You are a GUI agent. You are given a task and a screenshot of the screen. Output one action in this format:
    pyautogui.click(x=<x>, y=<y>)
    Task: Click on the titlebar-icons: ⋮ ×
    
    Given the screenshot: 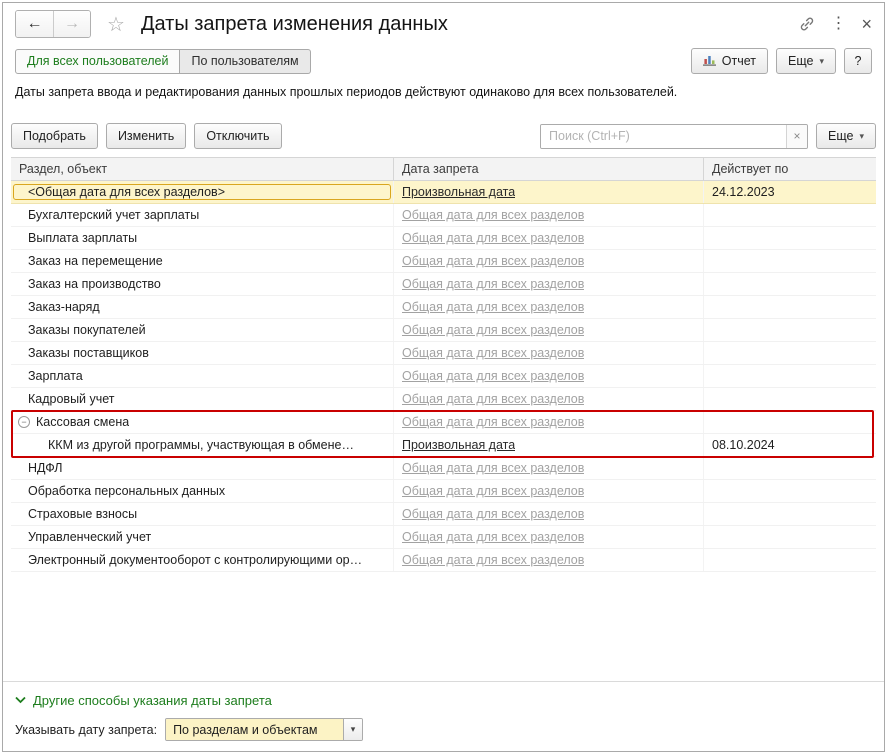 What is the action you would take?
    pyautogui.click(x=835, y=24)
    